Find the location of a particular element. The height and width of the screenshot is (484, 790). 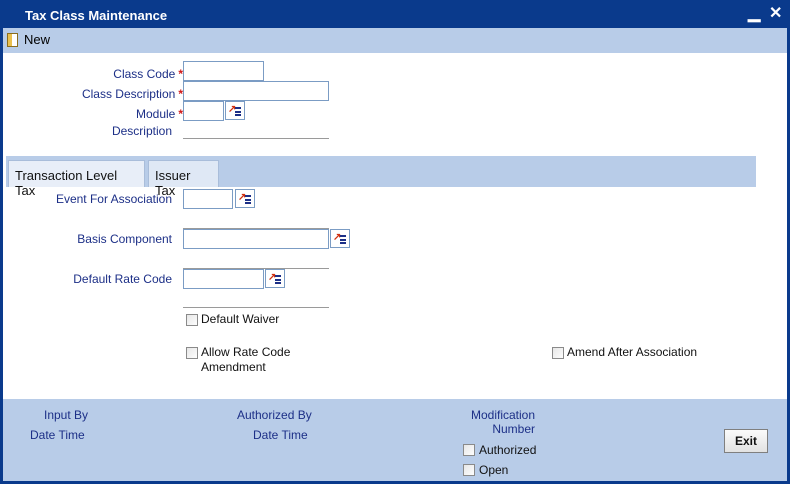

modification-number-label: Modification Number is located at coordinates (501, 422).